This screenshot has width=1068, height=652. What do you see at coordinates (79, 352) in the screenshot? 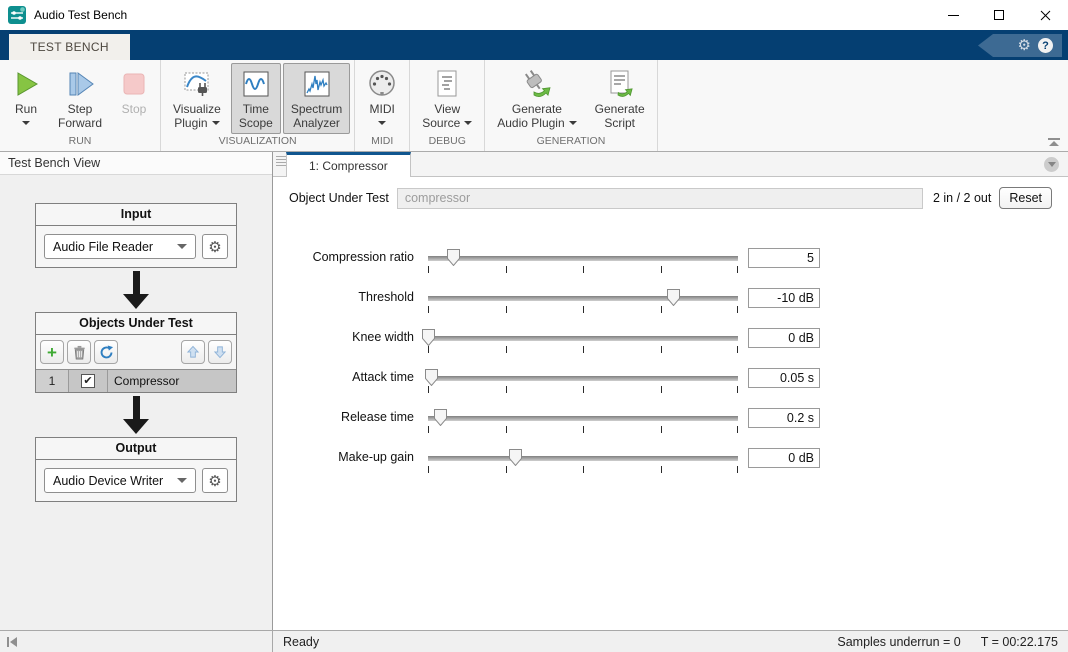
I see `delete-object-button` at bounding box center [79, 352].